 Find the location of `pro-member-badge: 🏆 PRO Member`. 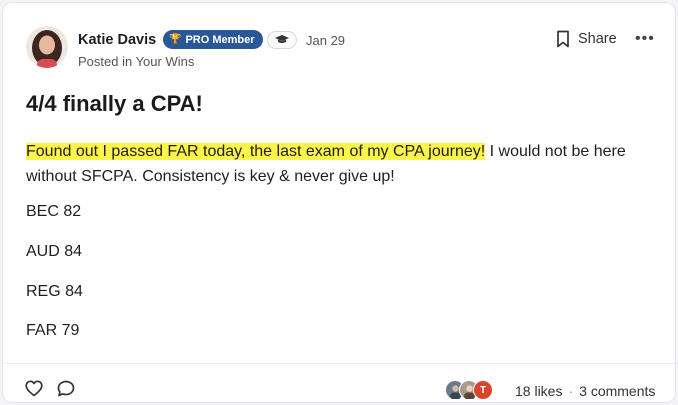

pro-member-badge: 🏆 PRO Member is located at coordinates (213, 39).